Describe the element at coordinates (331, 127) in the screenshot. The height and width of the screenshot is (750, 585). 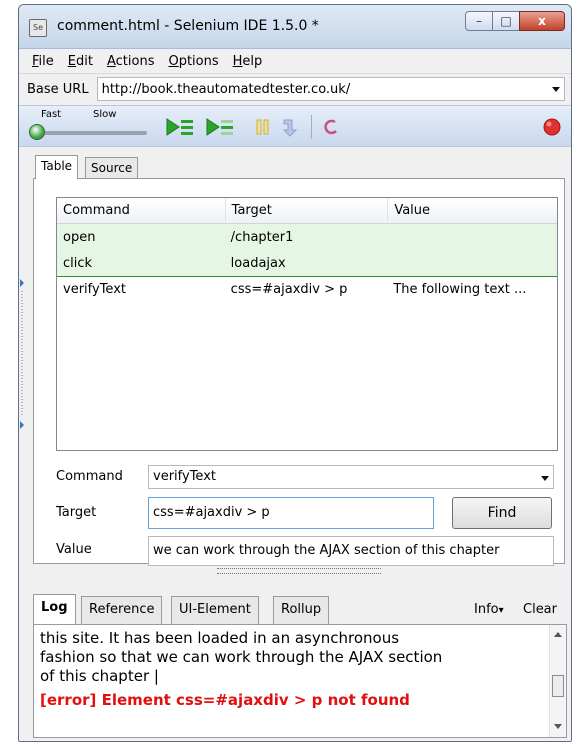
I see `rollup-icon` at that location.